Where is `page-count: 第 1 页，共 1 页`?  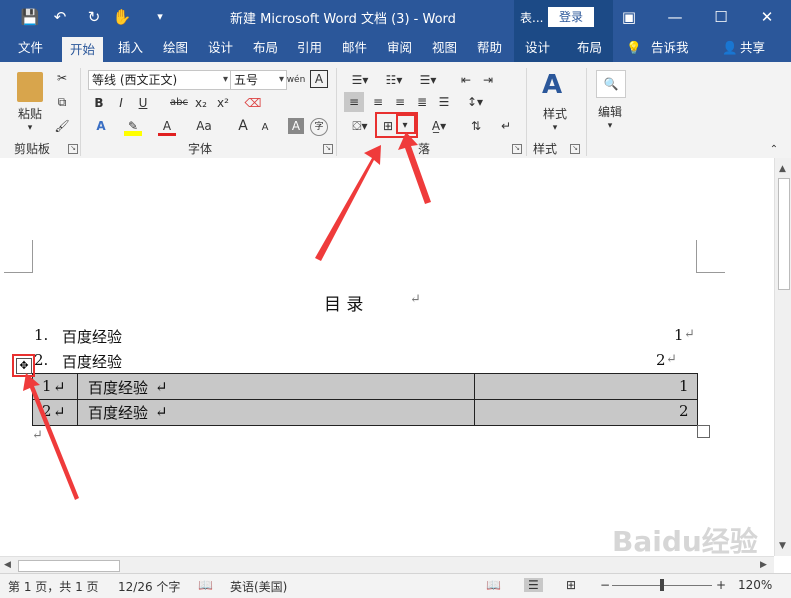
page-count: 第 1 页，共 1 页 is located at coordinates (53, 586).